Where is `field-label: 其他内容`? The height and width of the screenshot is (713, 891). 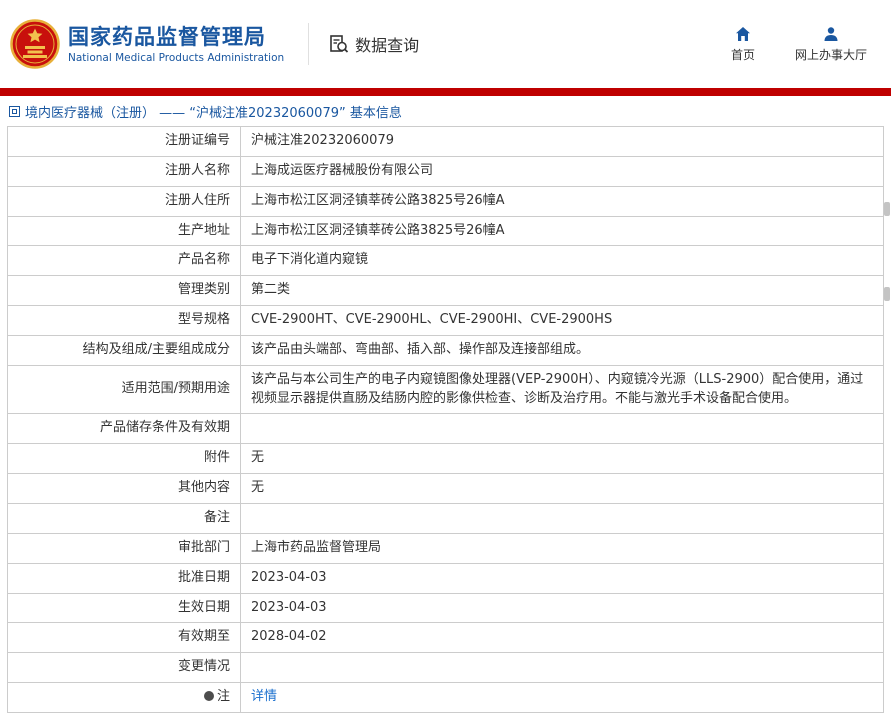
field-label: 其他内容 is located at coordinates (124, 488).